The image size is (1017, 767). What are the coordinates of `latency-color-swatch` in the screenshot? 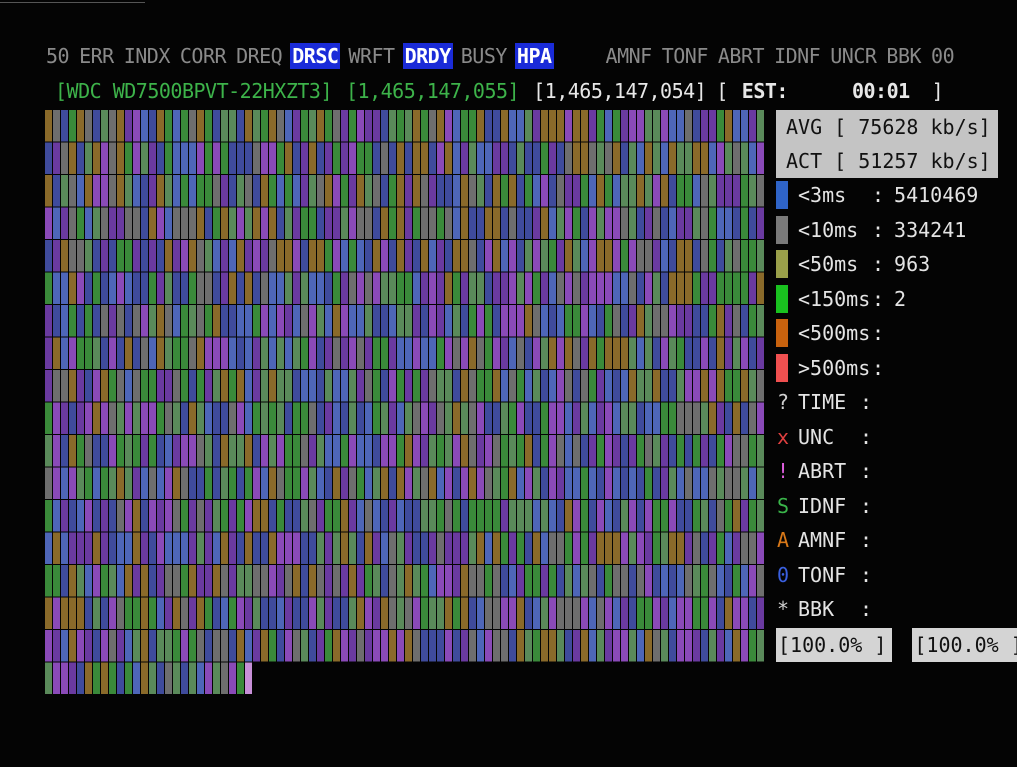 It's located at (782, 298).